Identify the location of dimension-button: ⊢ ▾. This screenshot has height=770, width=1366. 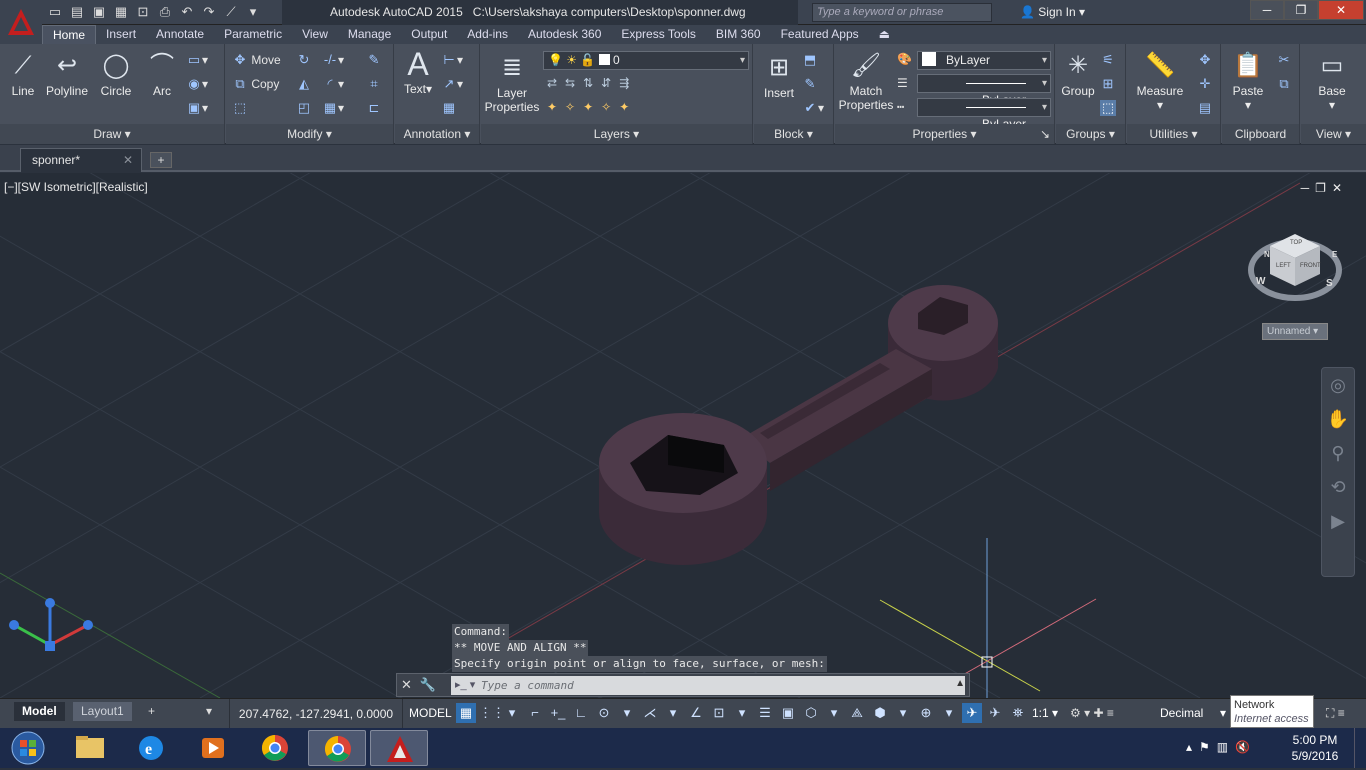
(452, 60).